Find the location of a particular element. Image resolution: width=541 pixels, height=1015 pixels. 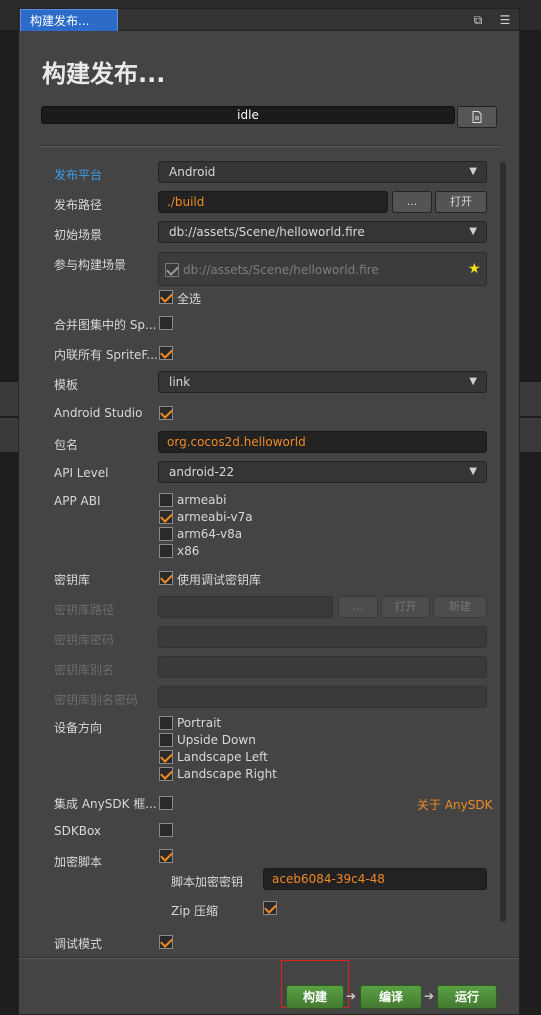

sdkbox-checkbox is located at coordinates (166, 830).